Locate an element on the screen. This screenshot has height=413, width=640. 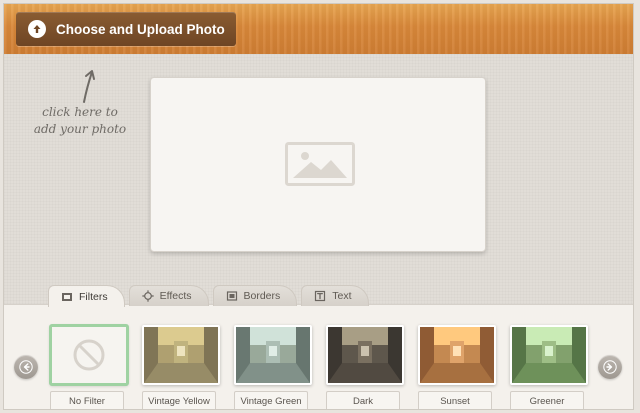
filter-label: Vintage Green is located at coordinates (271, 400).